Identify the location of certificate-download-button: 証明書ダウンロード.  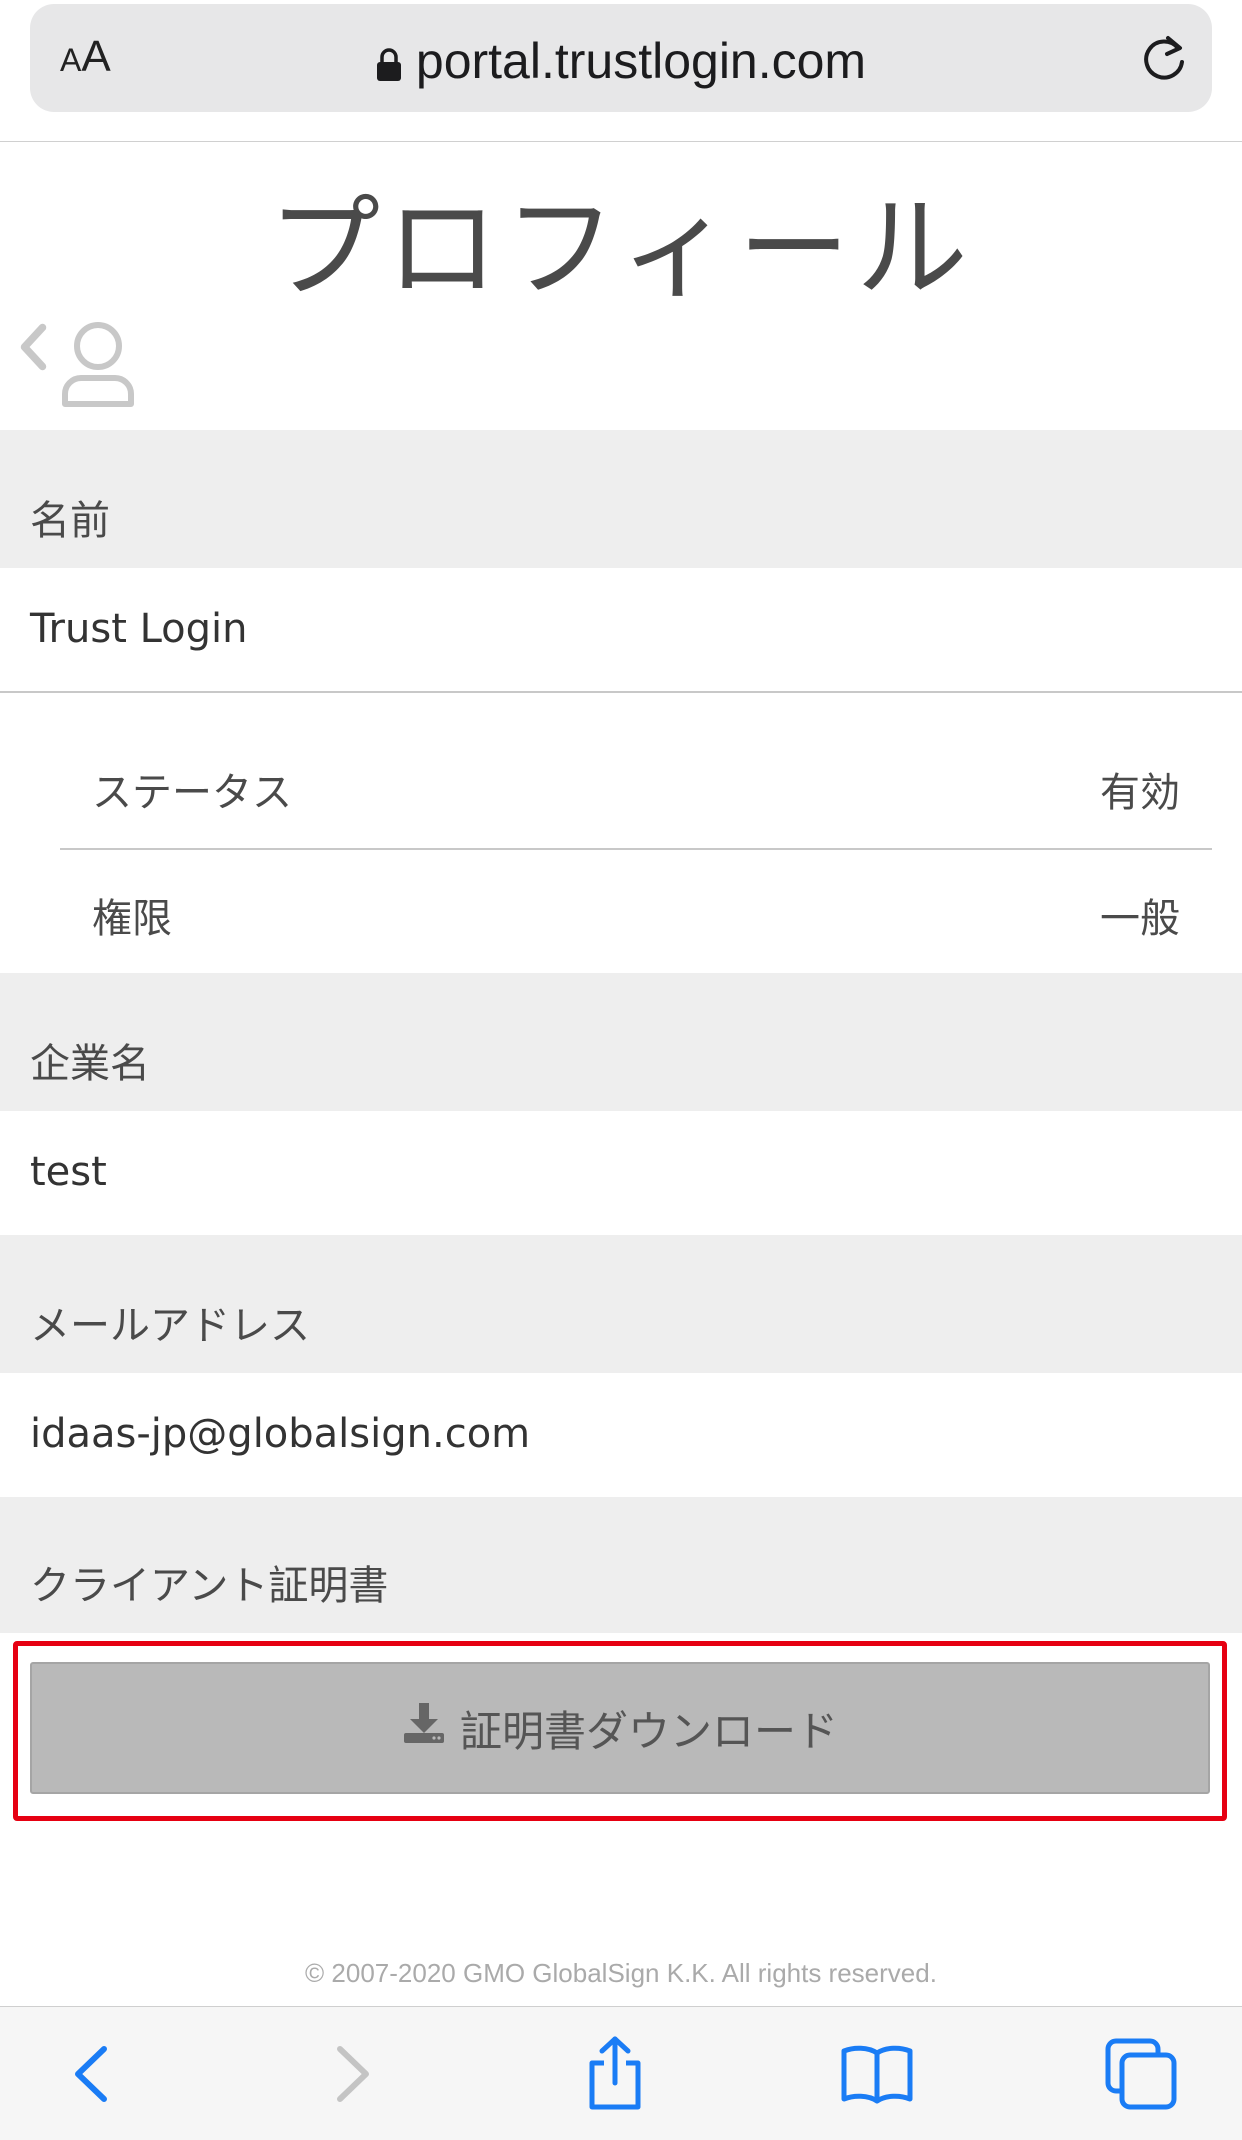
(620, 1728).